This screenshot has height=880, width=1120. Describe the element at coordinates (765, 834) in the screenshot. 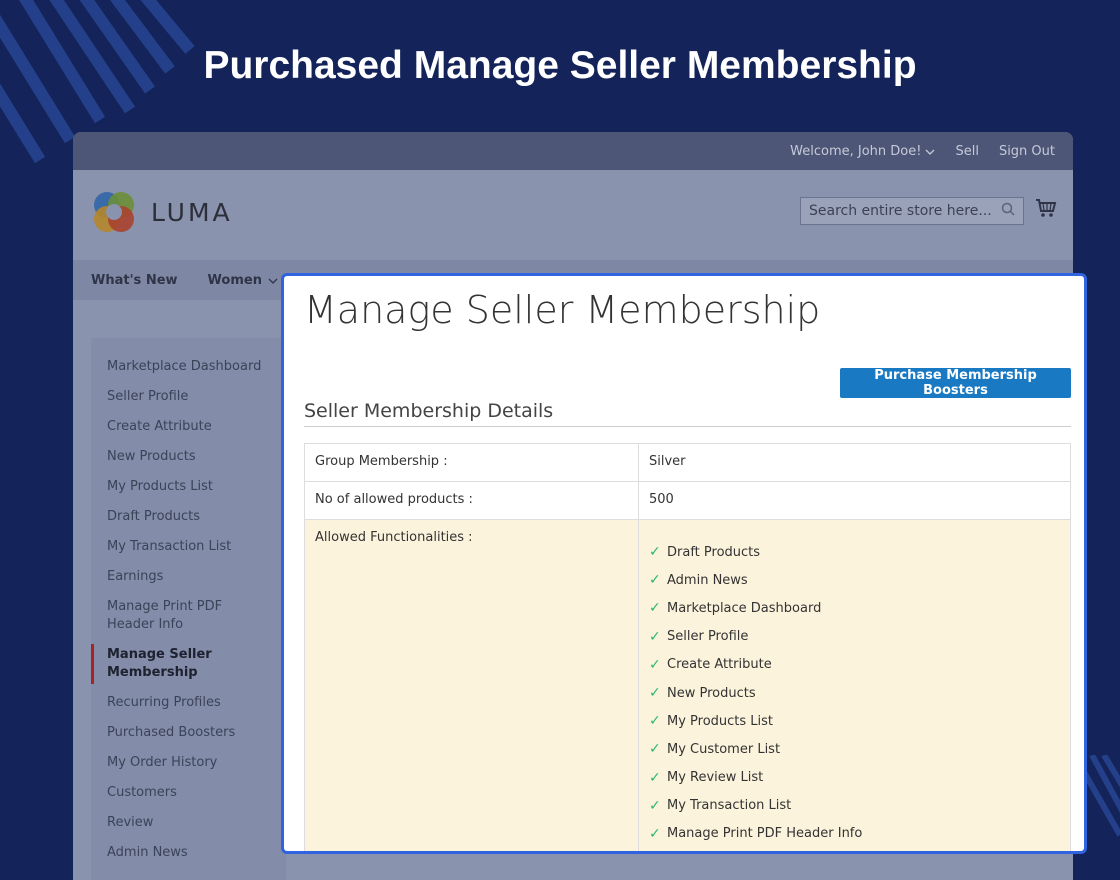

I see `functionality-label: Manage Print PDF Header Info` at that location.